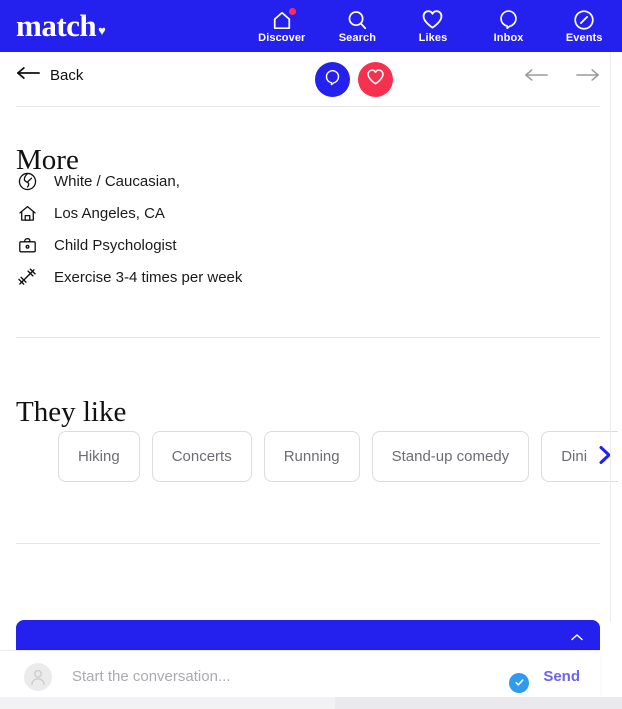 The height and width of the screenshot is (709, 622). I want to click on briefcase-icon, so click(27, 245).